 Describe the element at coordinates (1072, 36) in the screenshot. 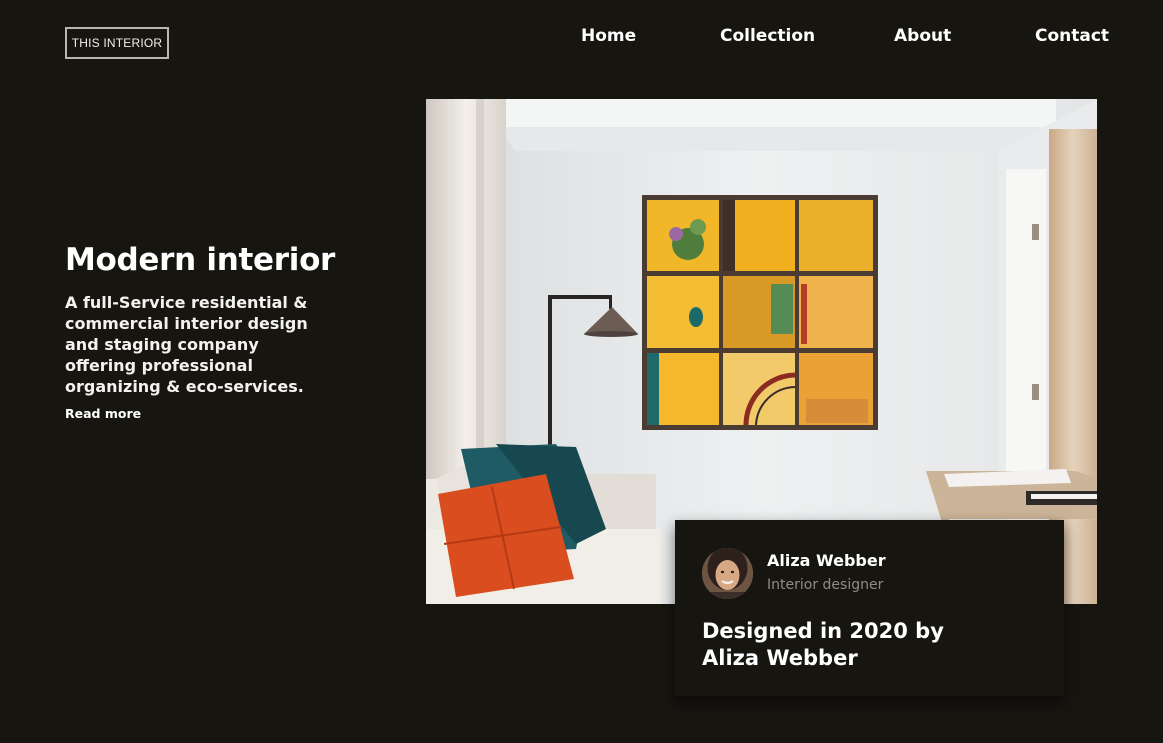

I see `nav-contact: Contact` at that location.